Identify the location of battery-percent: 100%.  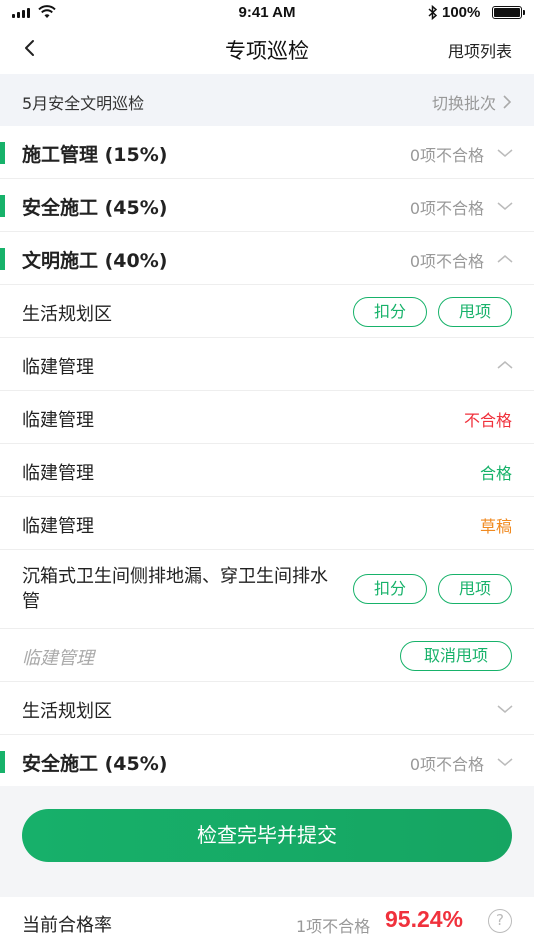
(461, 12).